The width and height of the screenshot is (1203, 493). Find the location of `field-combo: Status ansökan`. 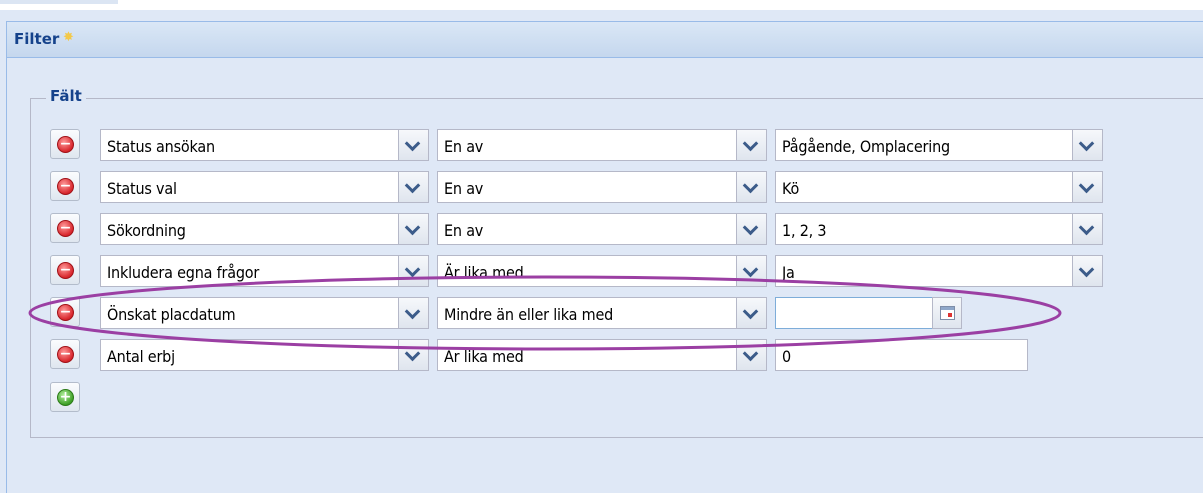

field-combo: Status ansökan is located at coordinates (264, 145).